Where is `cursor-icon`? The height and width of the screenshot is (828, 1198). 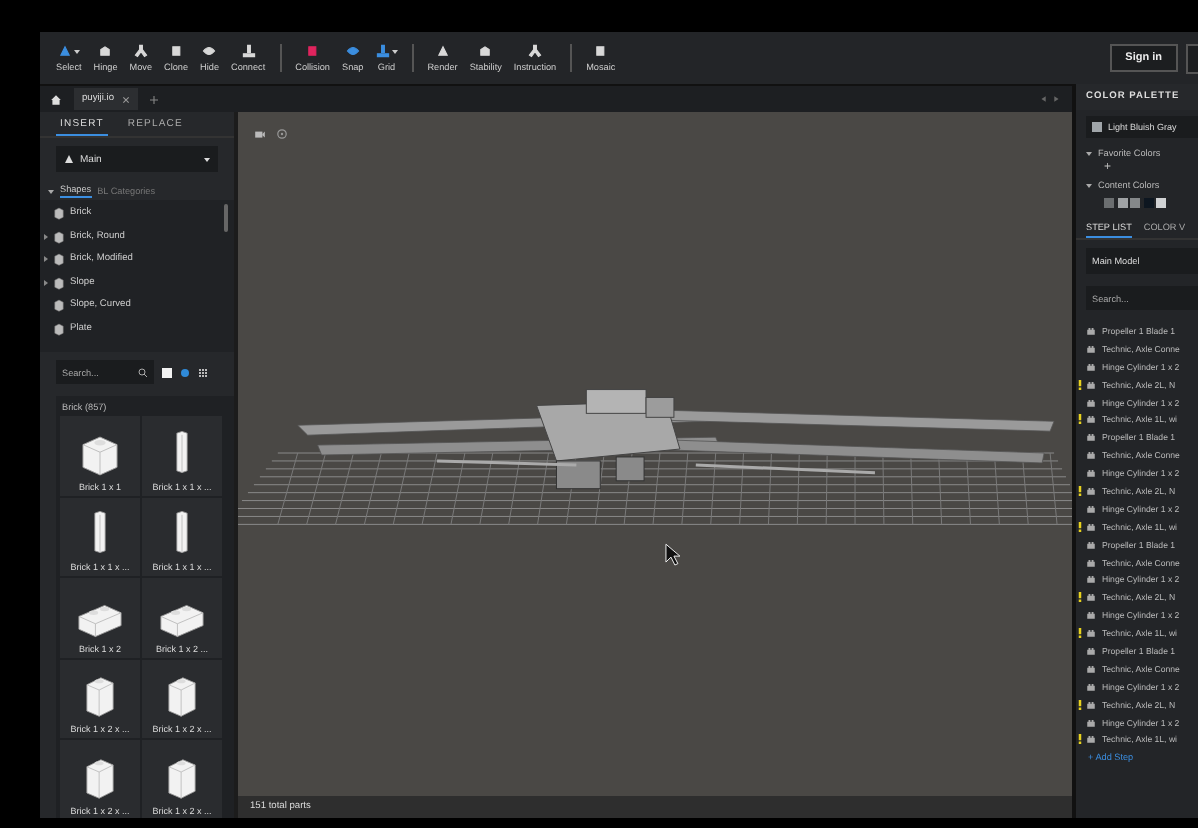
cursor-icon is located at coordinates (673, 554).